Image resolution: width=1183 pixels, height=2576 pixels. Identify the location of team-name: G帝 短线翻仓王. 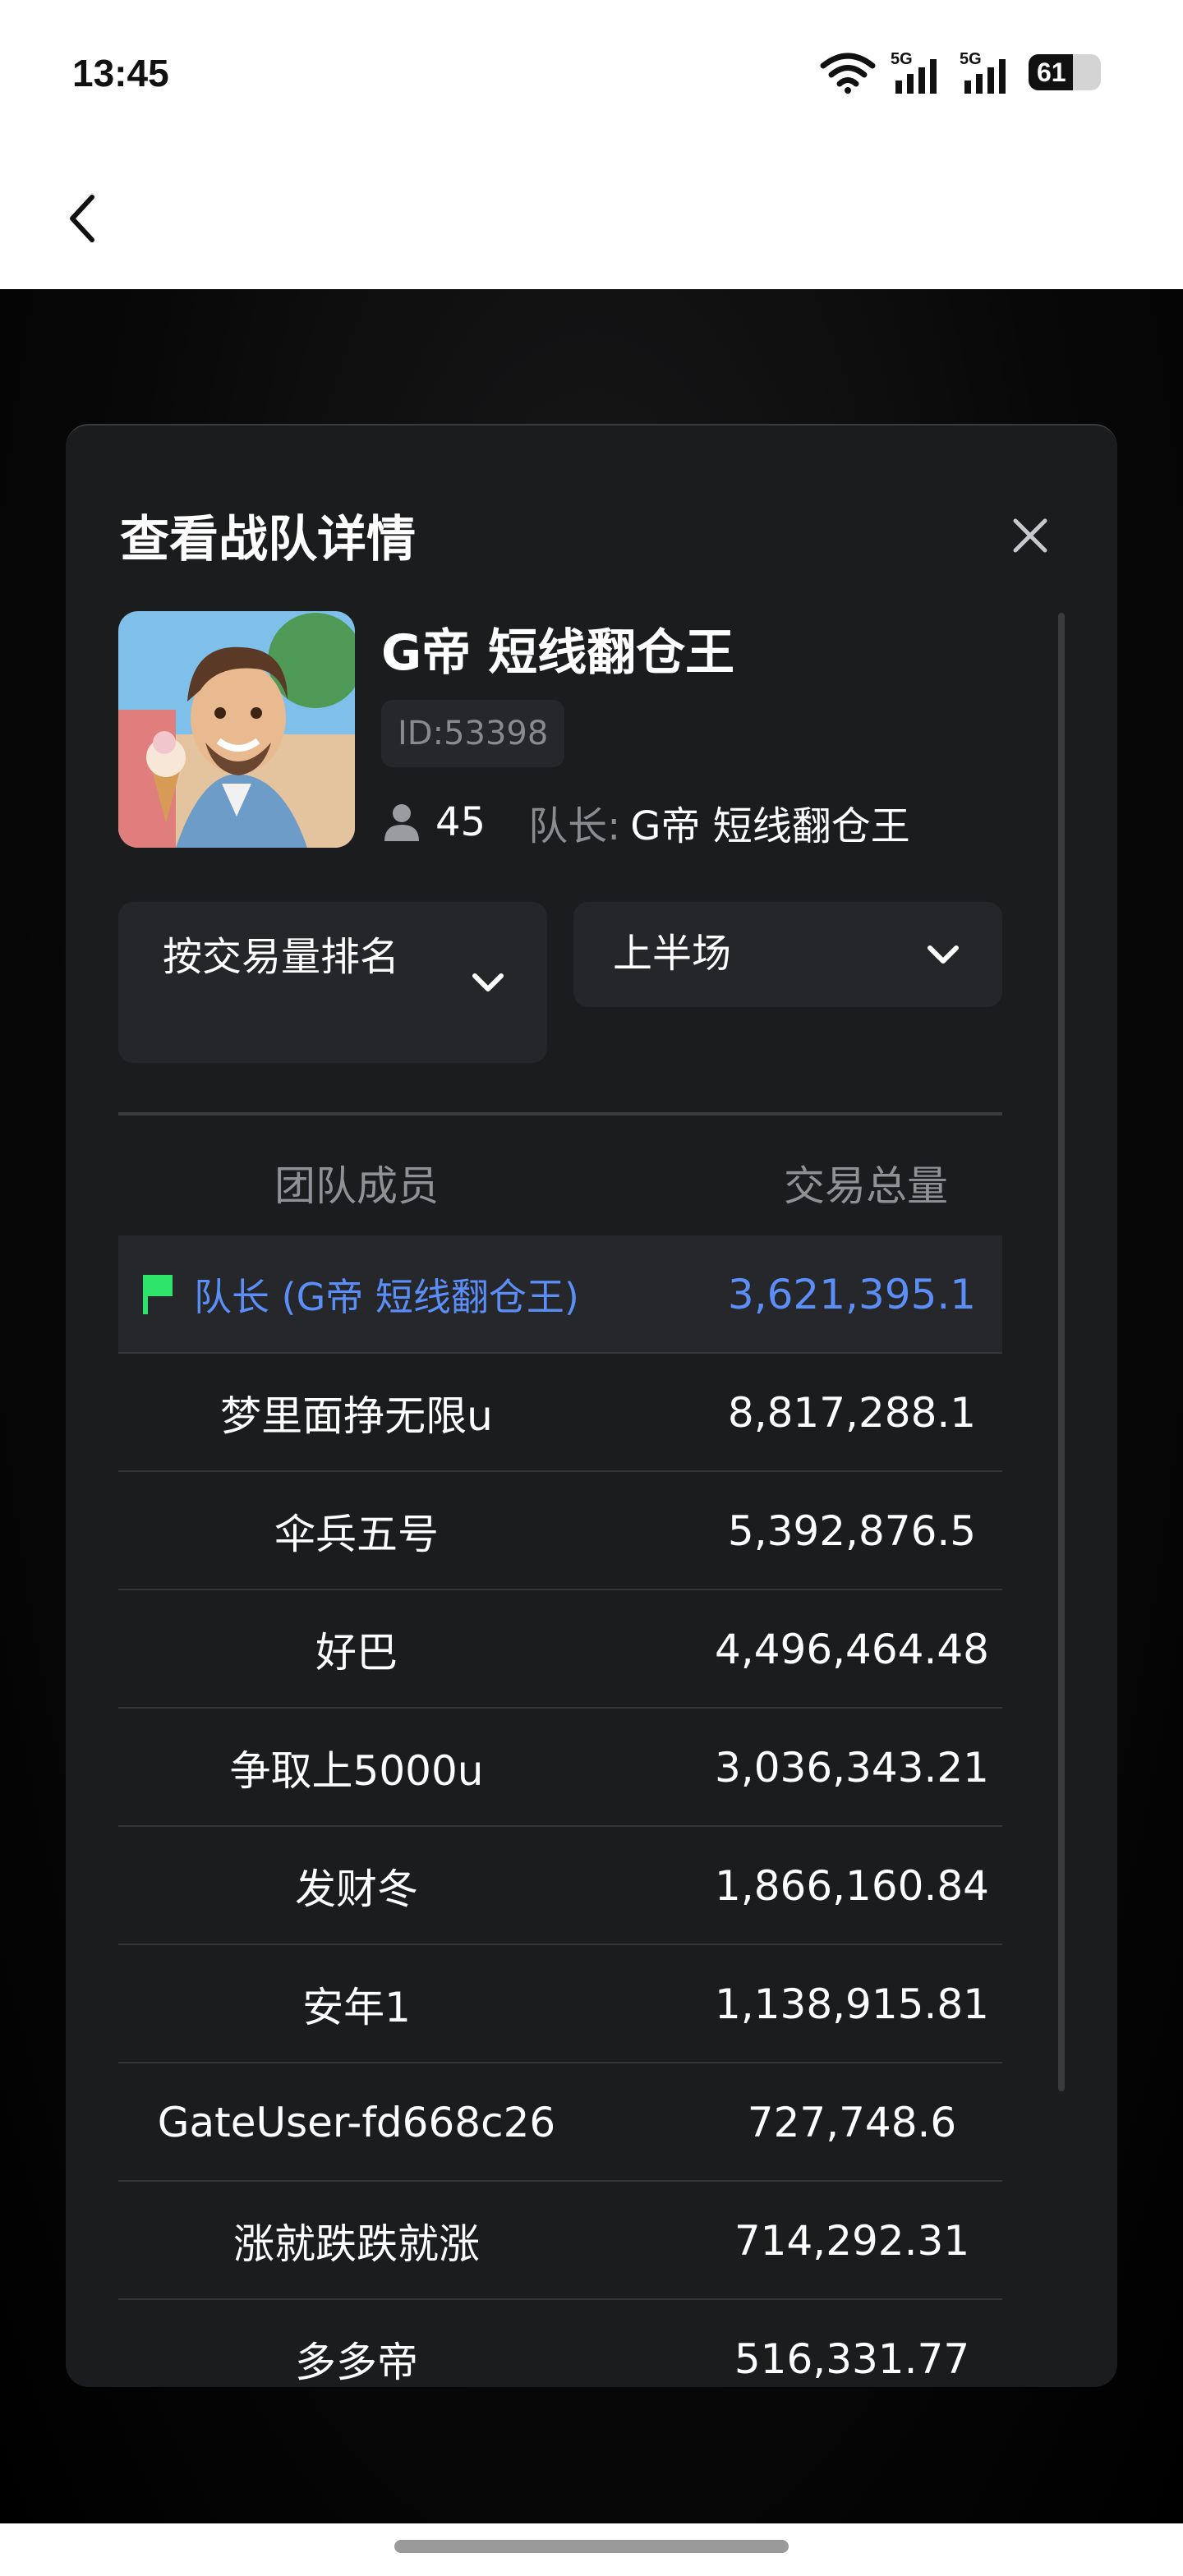
(558, 653).